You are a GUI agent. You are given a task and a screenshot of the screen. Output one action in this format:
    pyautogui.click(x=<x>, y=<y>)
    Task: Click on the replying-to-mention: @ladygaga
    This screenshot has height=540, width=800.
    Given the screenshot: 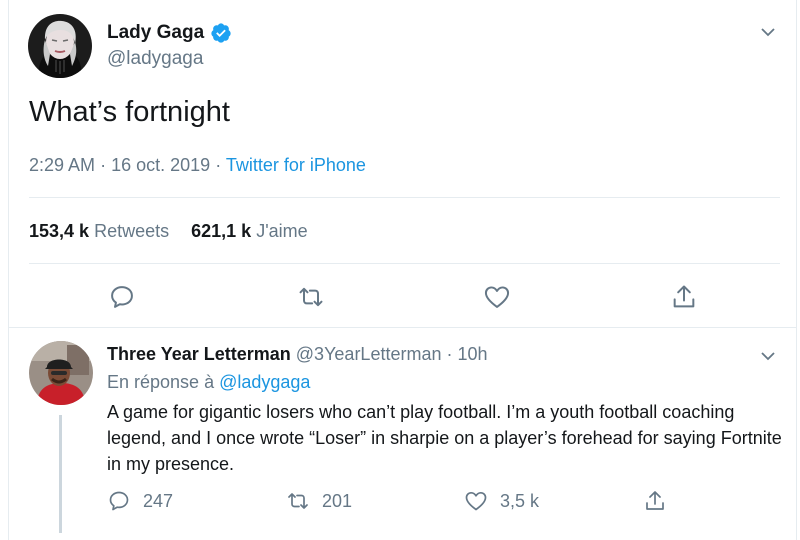 What is the action you would take?
    pyautogui.click(x=264, y=382)
    